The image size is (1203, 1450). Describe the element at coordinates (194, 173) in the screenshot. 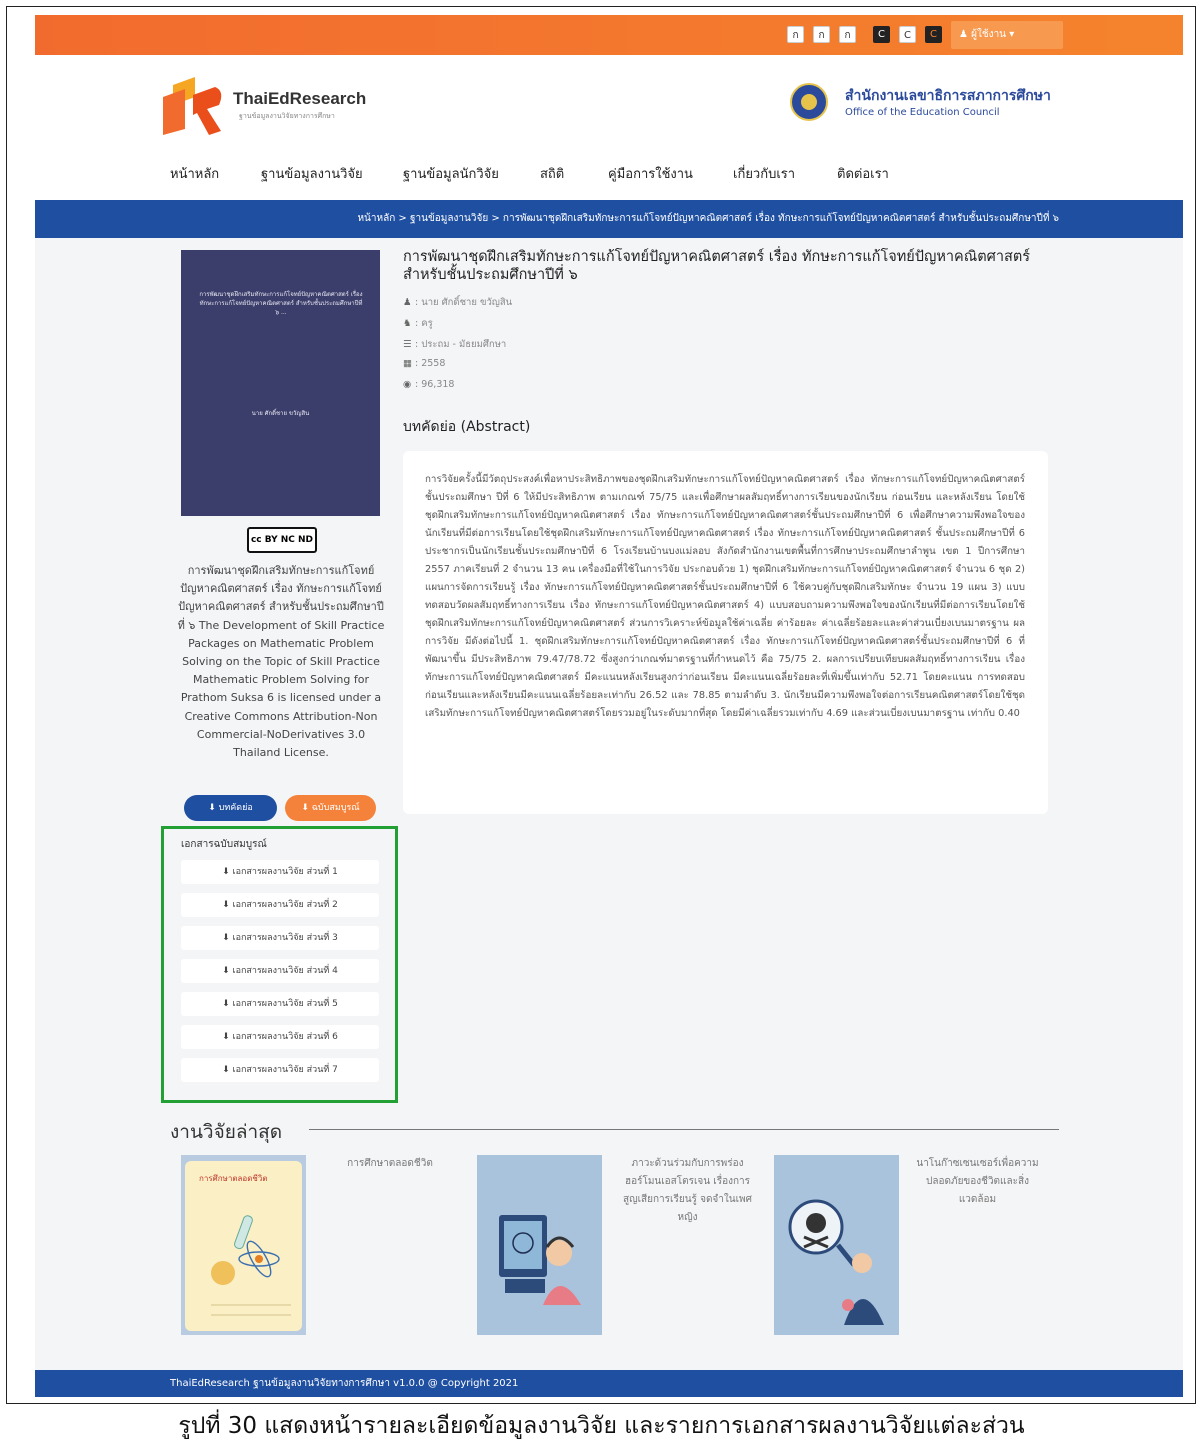

I see `nav-home: หน้าหลัก` at that location.